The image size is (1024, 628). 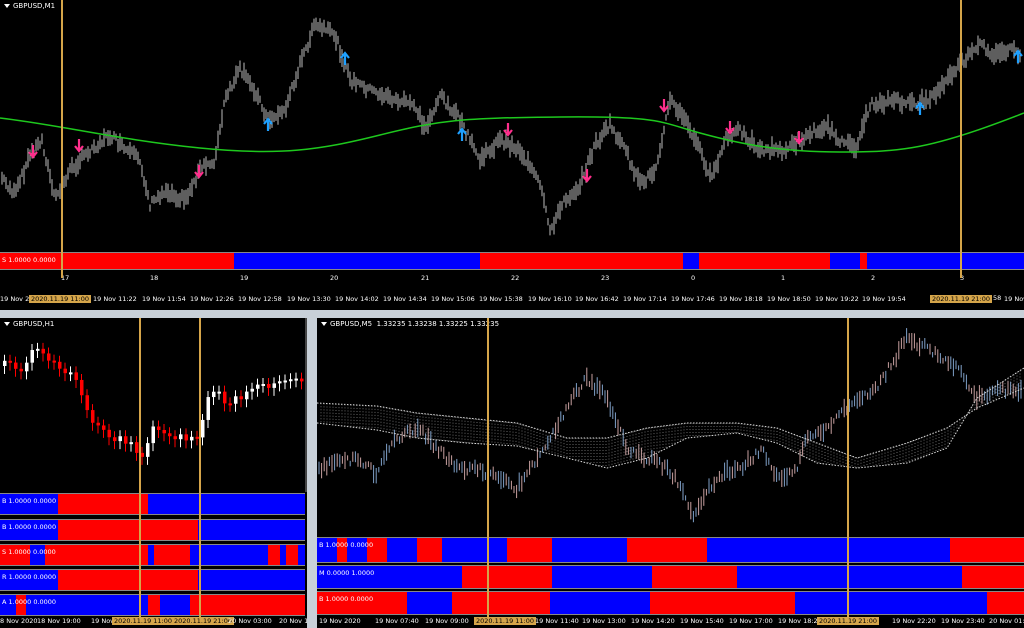 I want to click on hour-tick-label: 18, so click(x=154, y=278).